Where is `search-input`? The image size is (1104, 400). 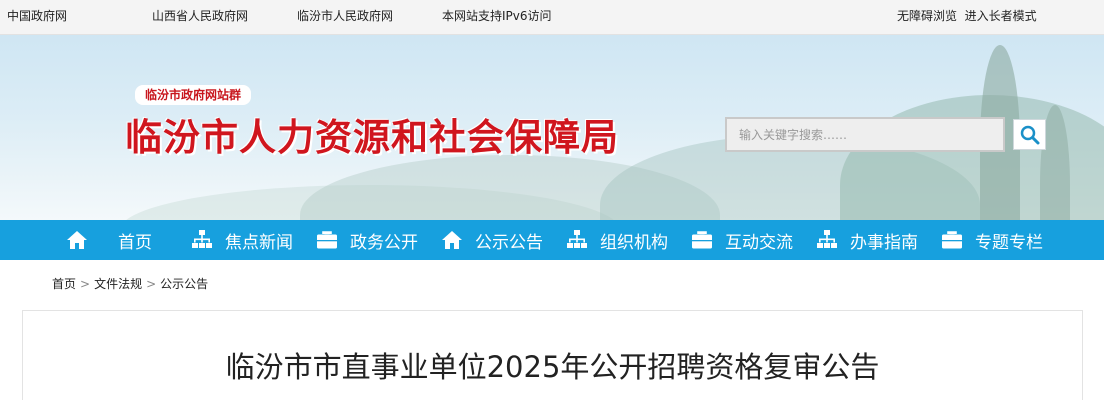
search-input is located at coordinates (865, 134).